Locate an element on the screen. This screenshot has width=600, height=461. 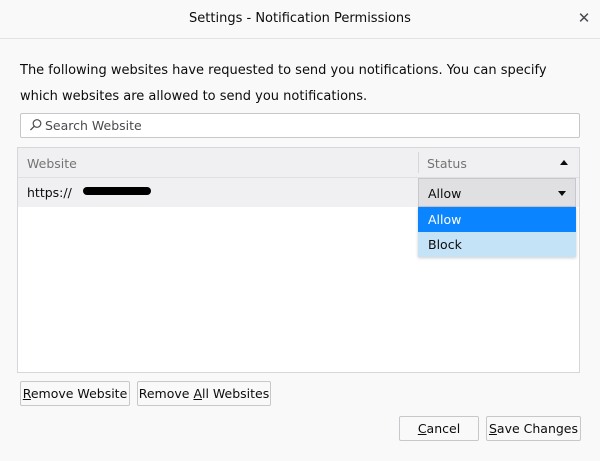
status-select: Allow is located at coordinates (497, 192).